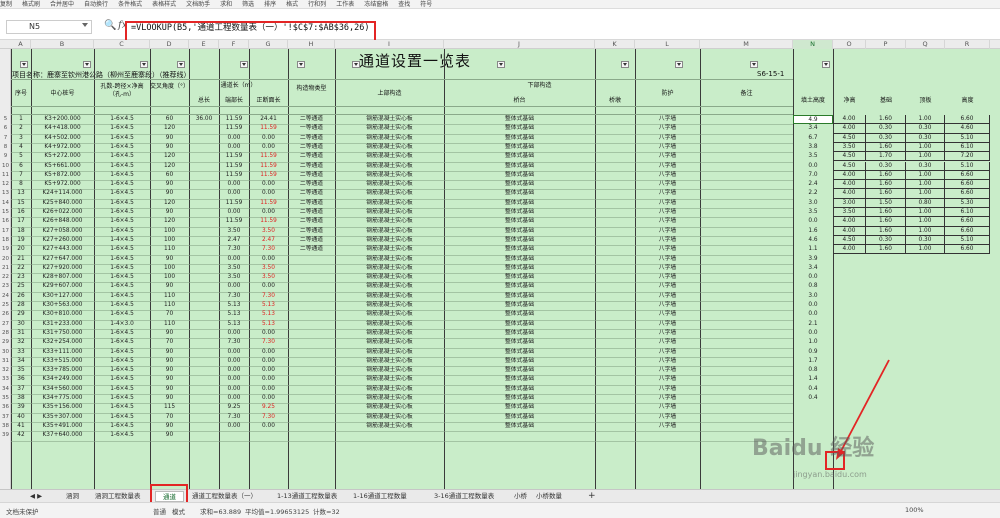  I want to click on table-cell: 9.25, so click(234, 407).